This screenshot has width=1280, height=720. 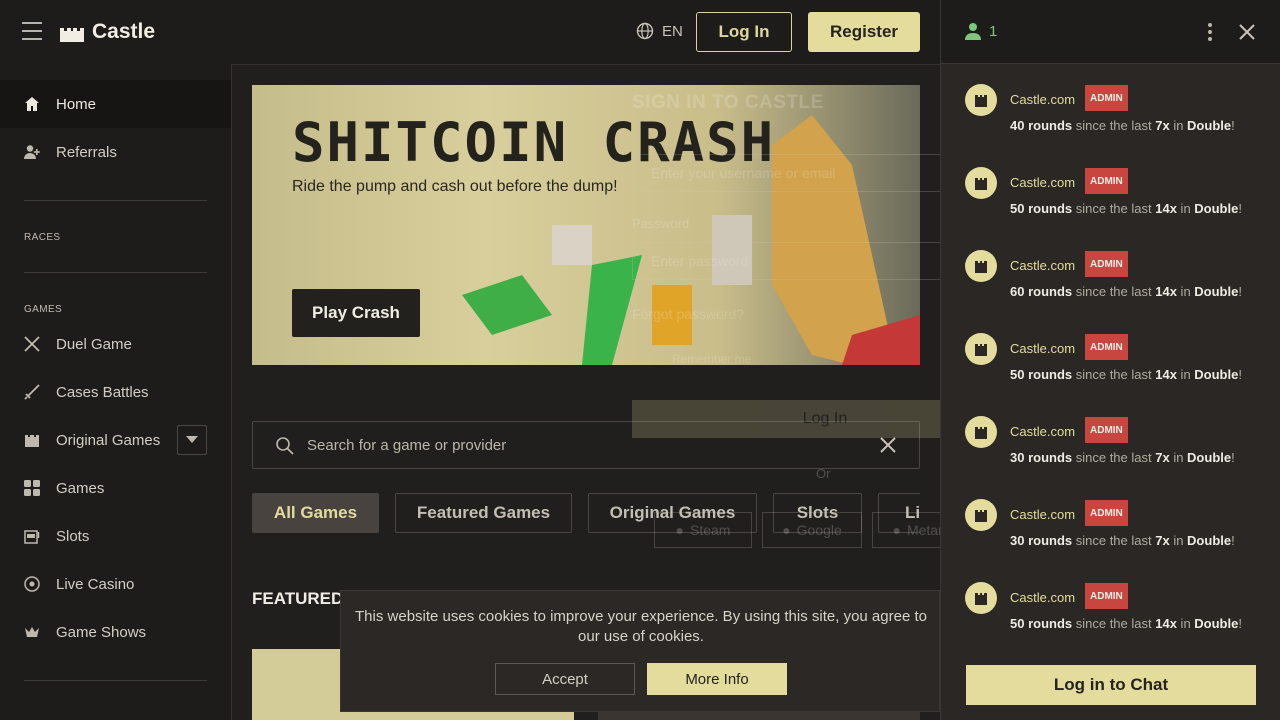 I want to click on tab-live: Liv, so click(x=899, y=513).